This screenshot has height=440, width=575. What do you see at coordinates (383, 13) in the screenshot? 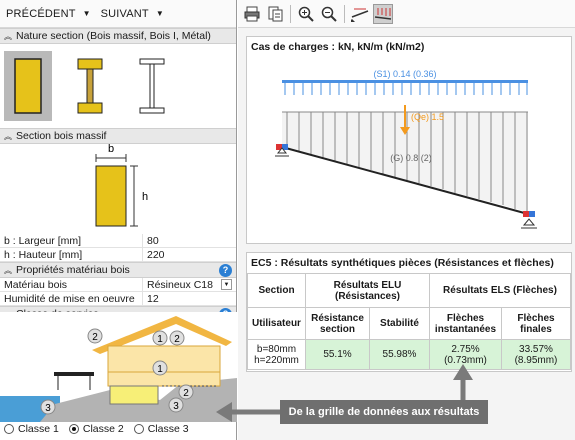
I see `loads-view-icon` at bounding box center [383, 13].